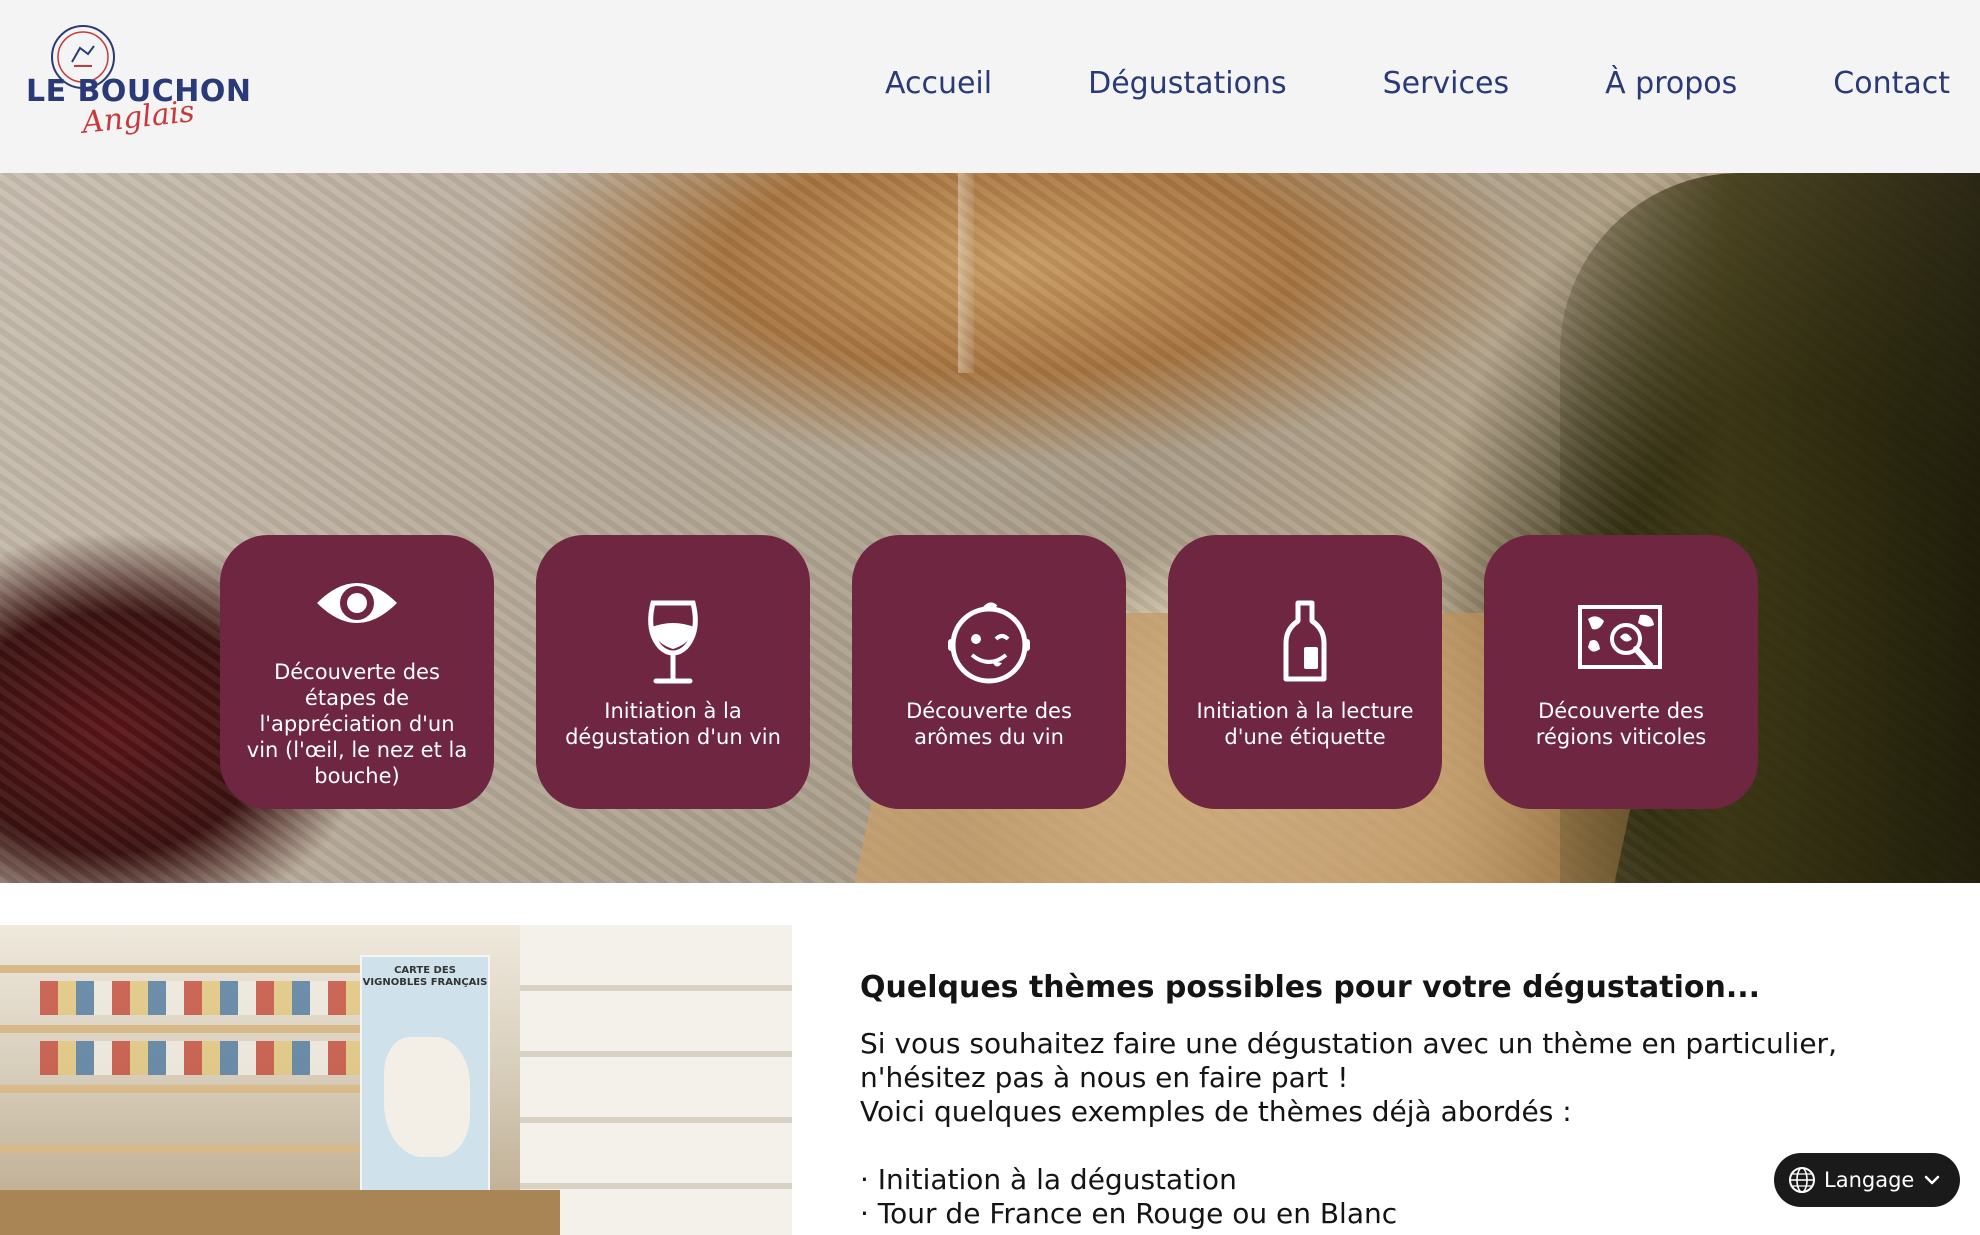 The height and width of the screenshot is (1235, 1980). Describe the element at coordinates (1104, 1077) in the screenshot. I see `intro-line: n'hésitez pas à nous en faire part !` at that location.